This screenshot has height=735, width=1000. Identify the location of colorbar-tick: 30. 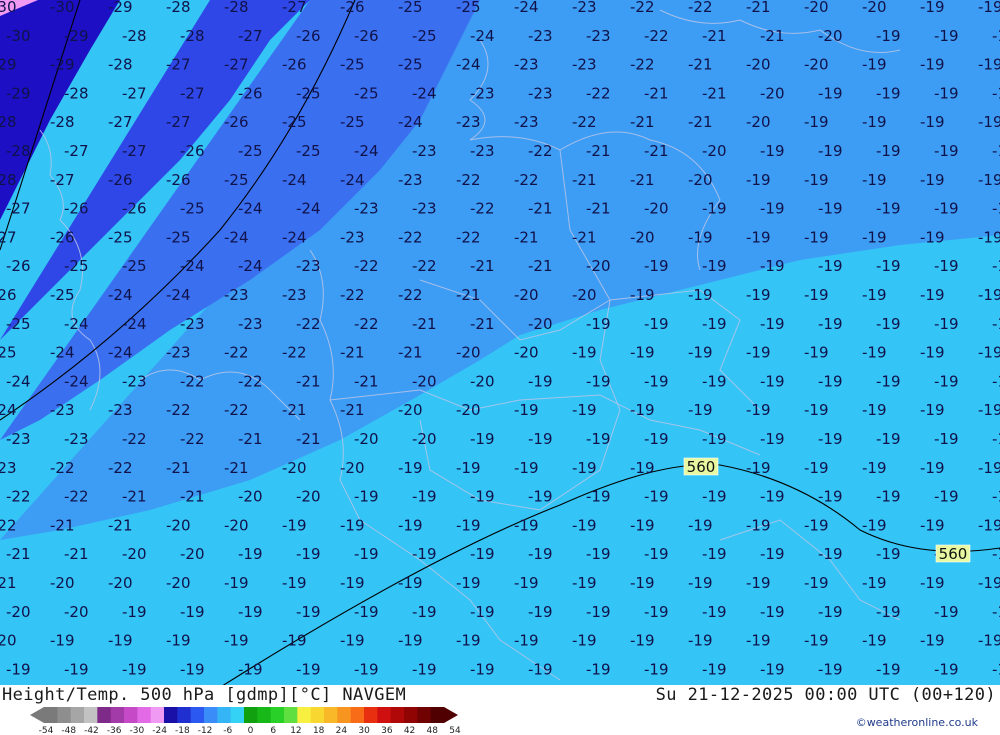
(364, 730).